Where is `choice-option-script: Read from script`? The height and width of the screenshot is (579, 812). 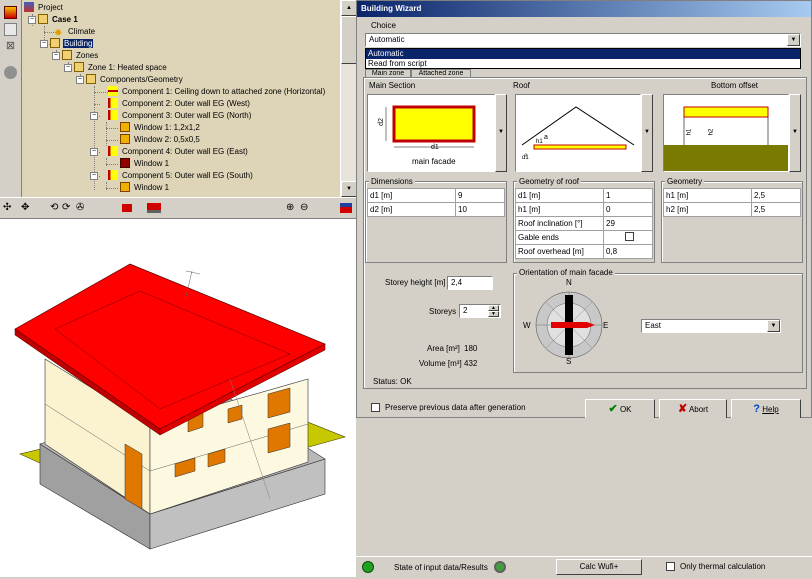 choice-option-script: Read from script is located at coordinates (583, 64).